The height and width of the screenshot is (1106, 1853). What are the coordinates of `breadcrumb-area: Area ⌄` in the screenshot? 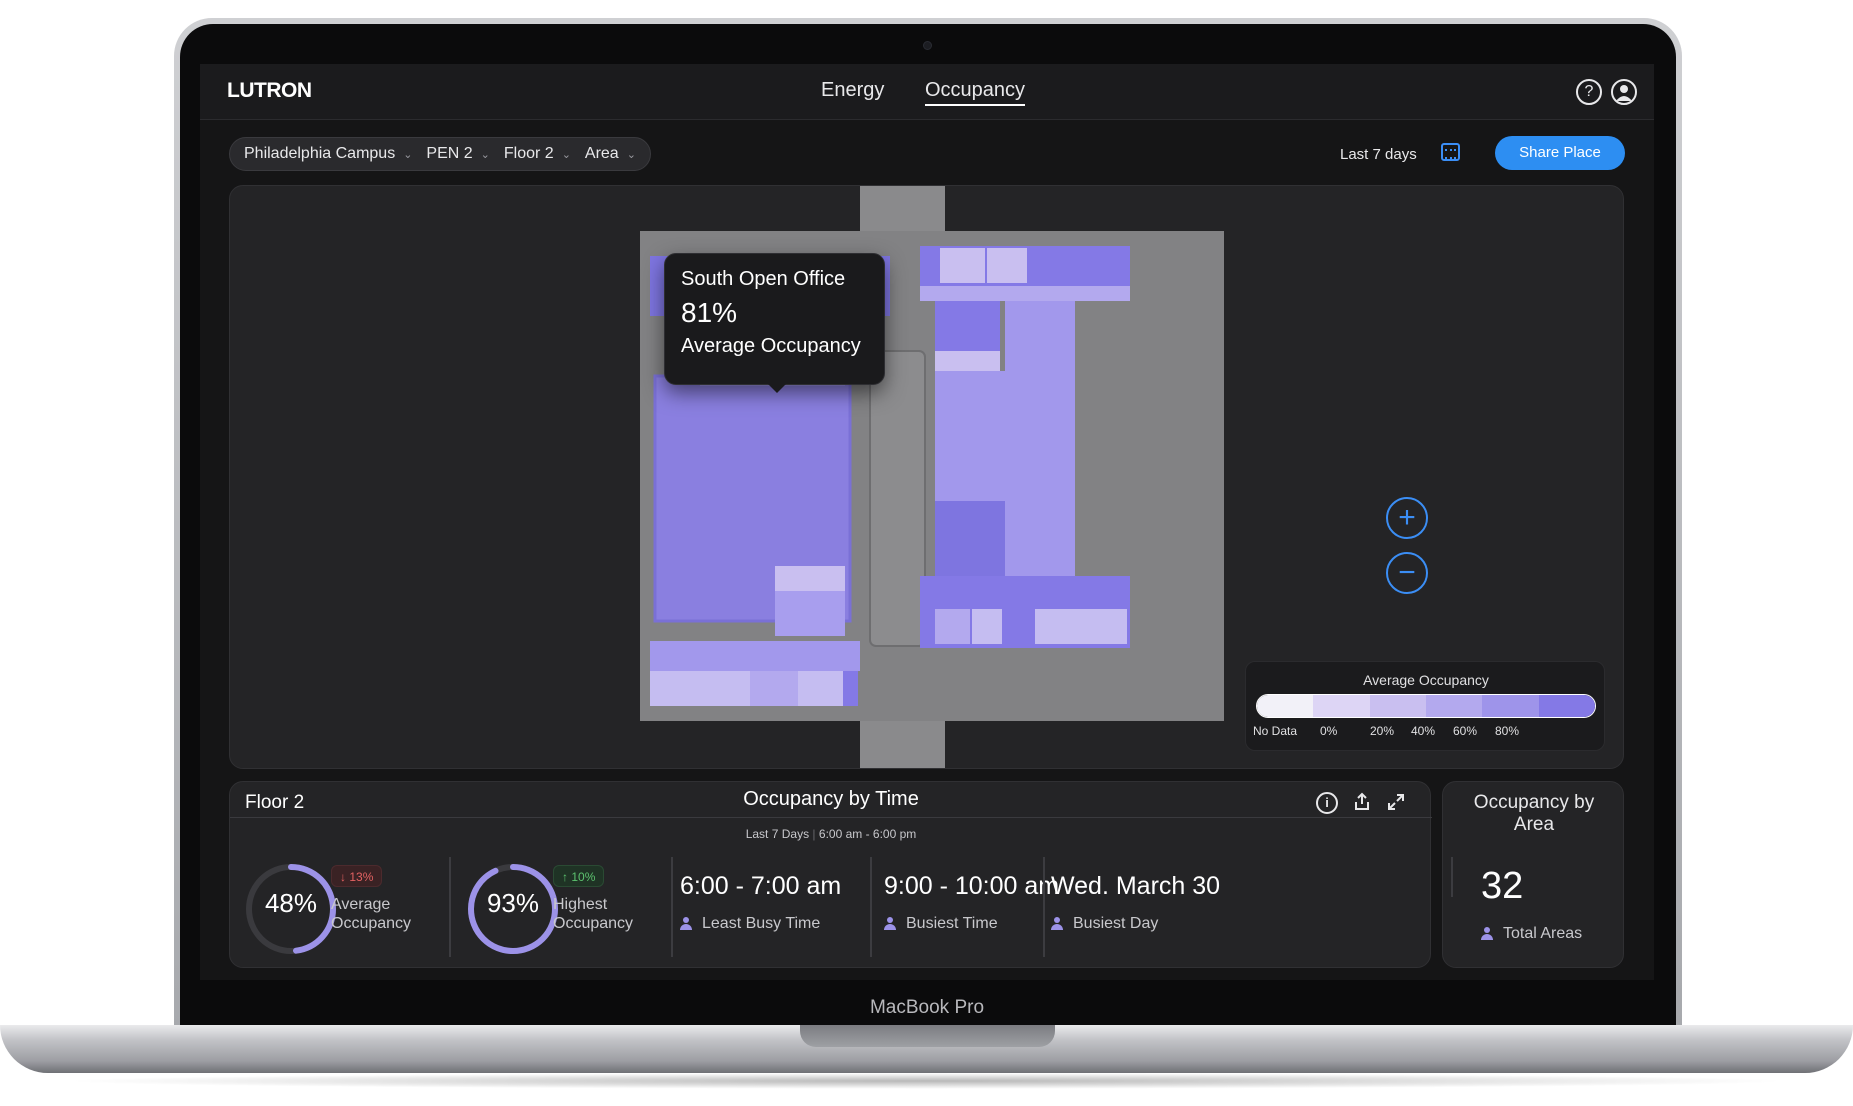 It's located at (610, 154).